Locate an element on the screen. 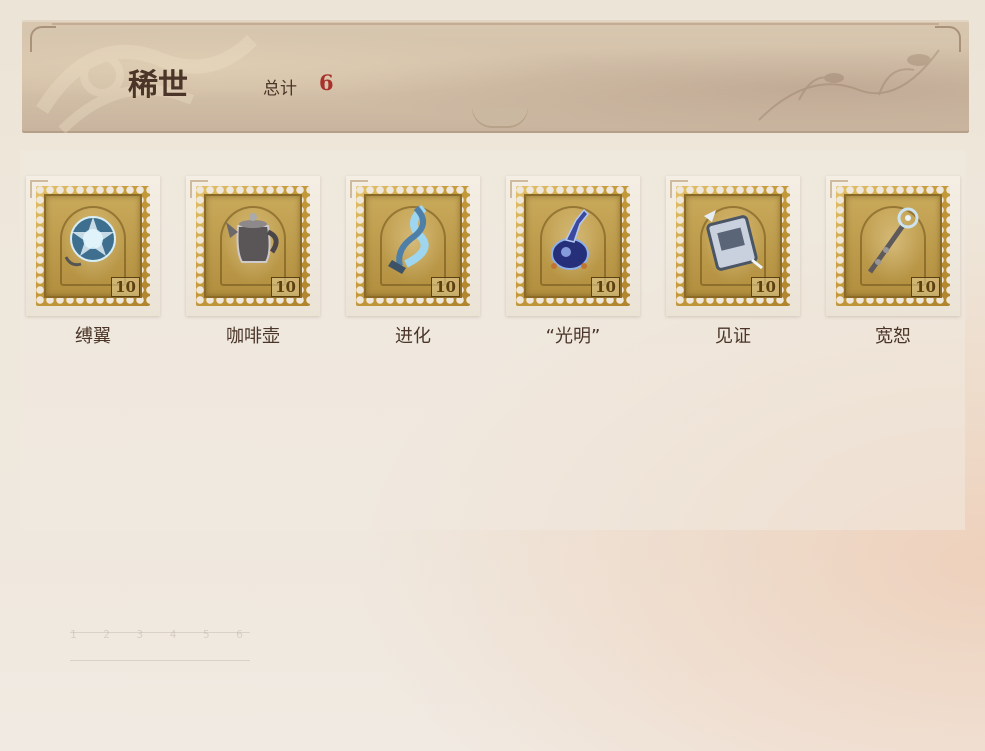  item-name: 咖啡壶 is located at coordinates (253, 336).